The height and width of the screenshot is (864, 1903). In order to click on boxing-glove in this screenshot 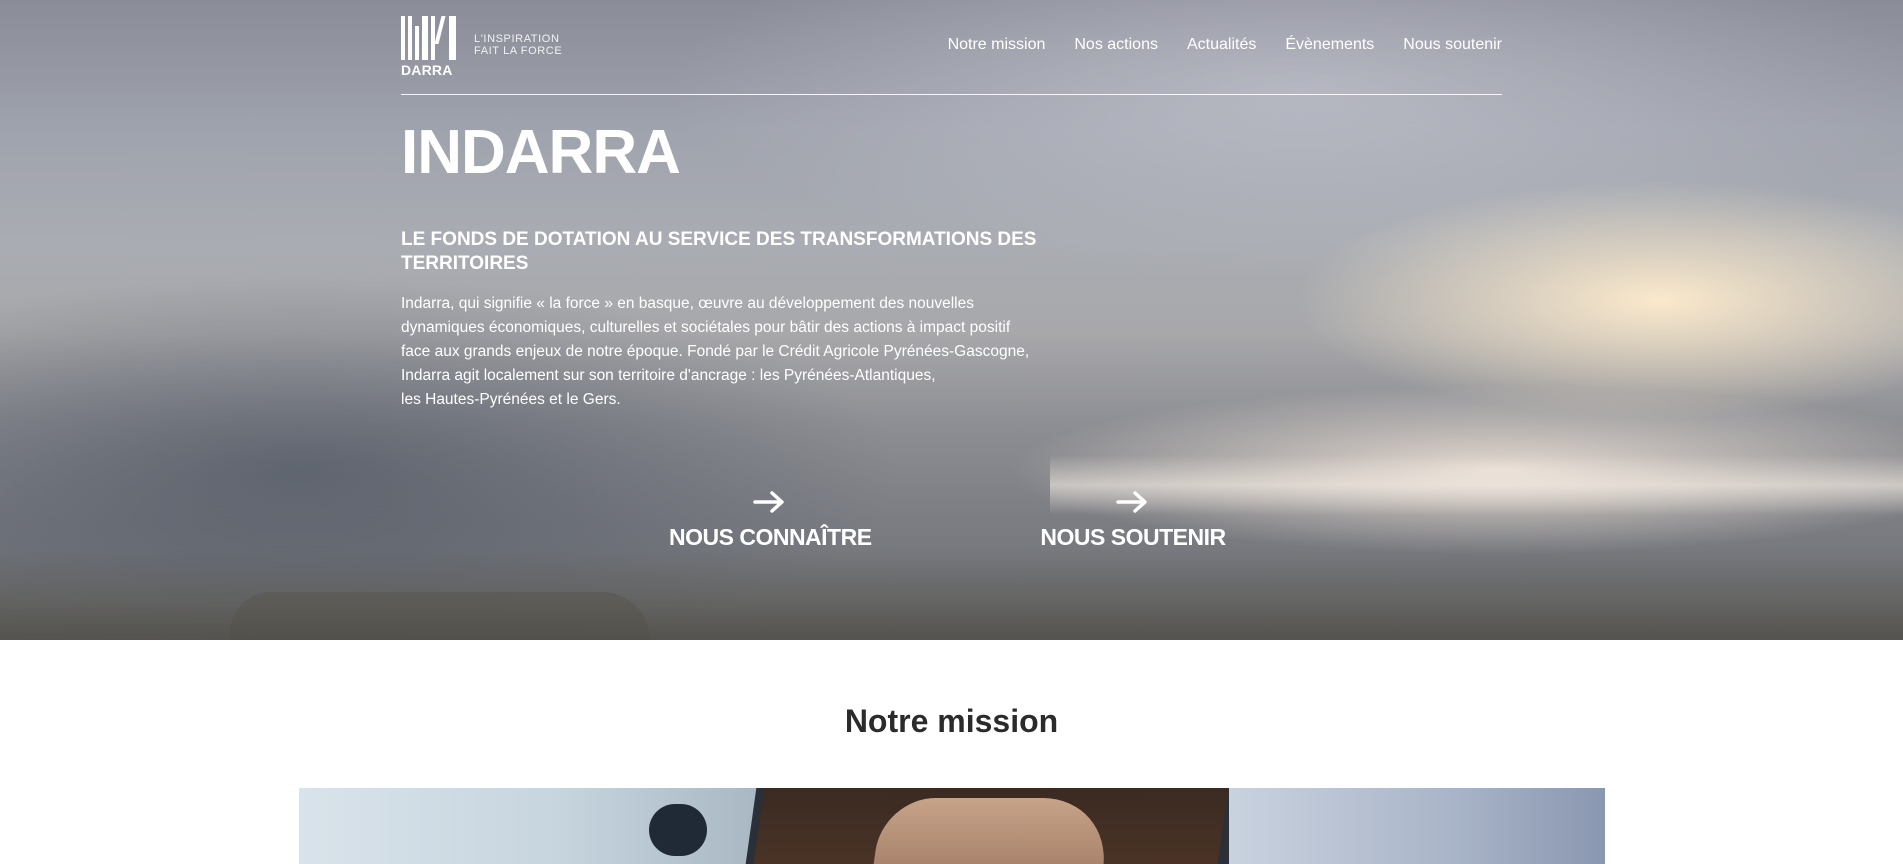, I will do `click(678, 830)`.